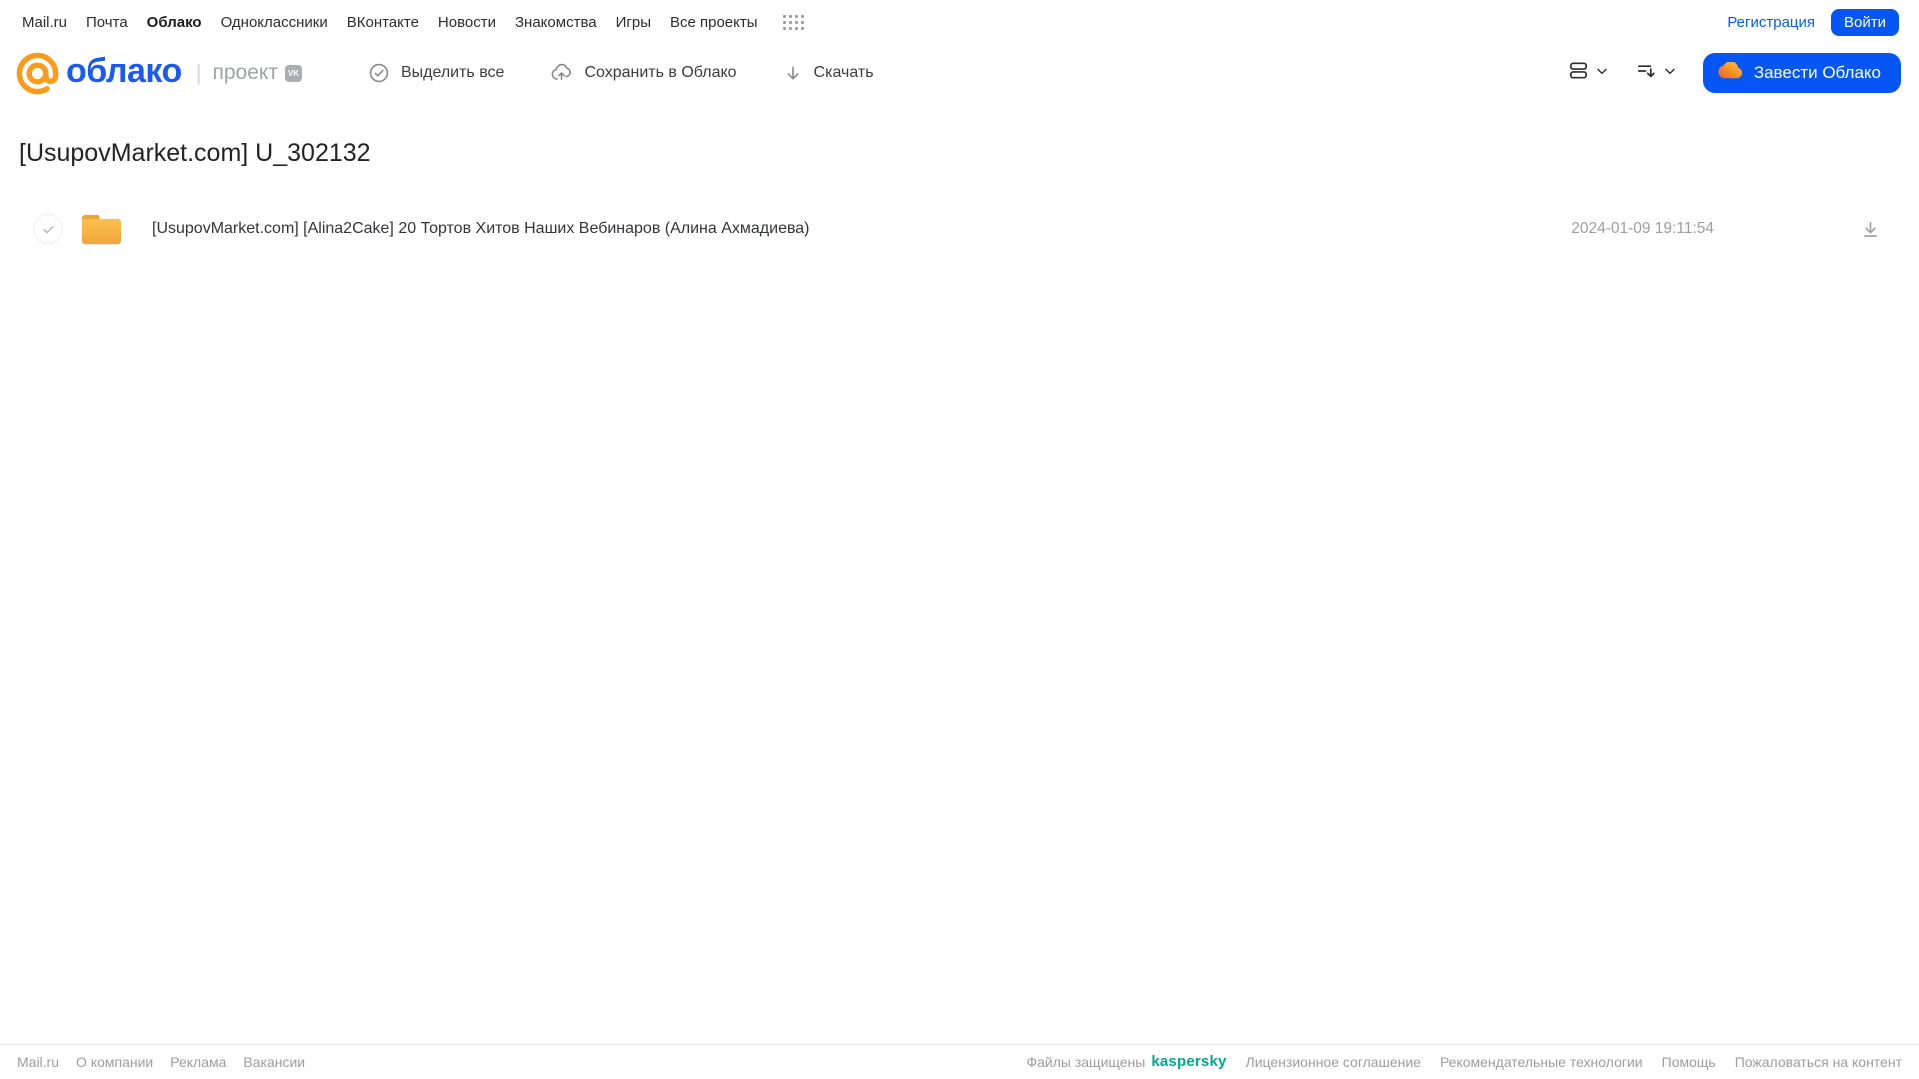 The height and width of the screenshot is (1079, 1919). What do you see at coordinates (124, 70) in the screenshot?
I see `logo-wordmark: облако` at bounding box center [124, 70].